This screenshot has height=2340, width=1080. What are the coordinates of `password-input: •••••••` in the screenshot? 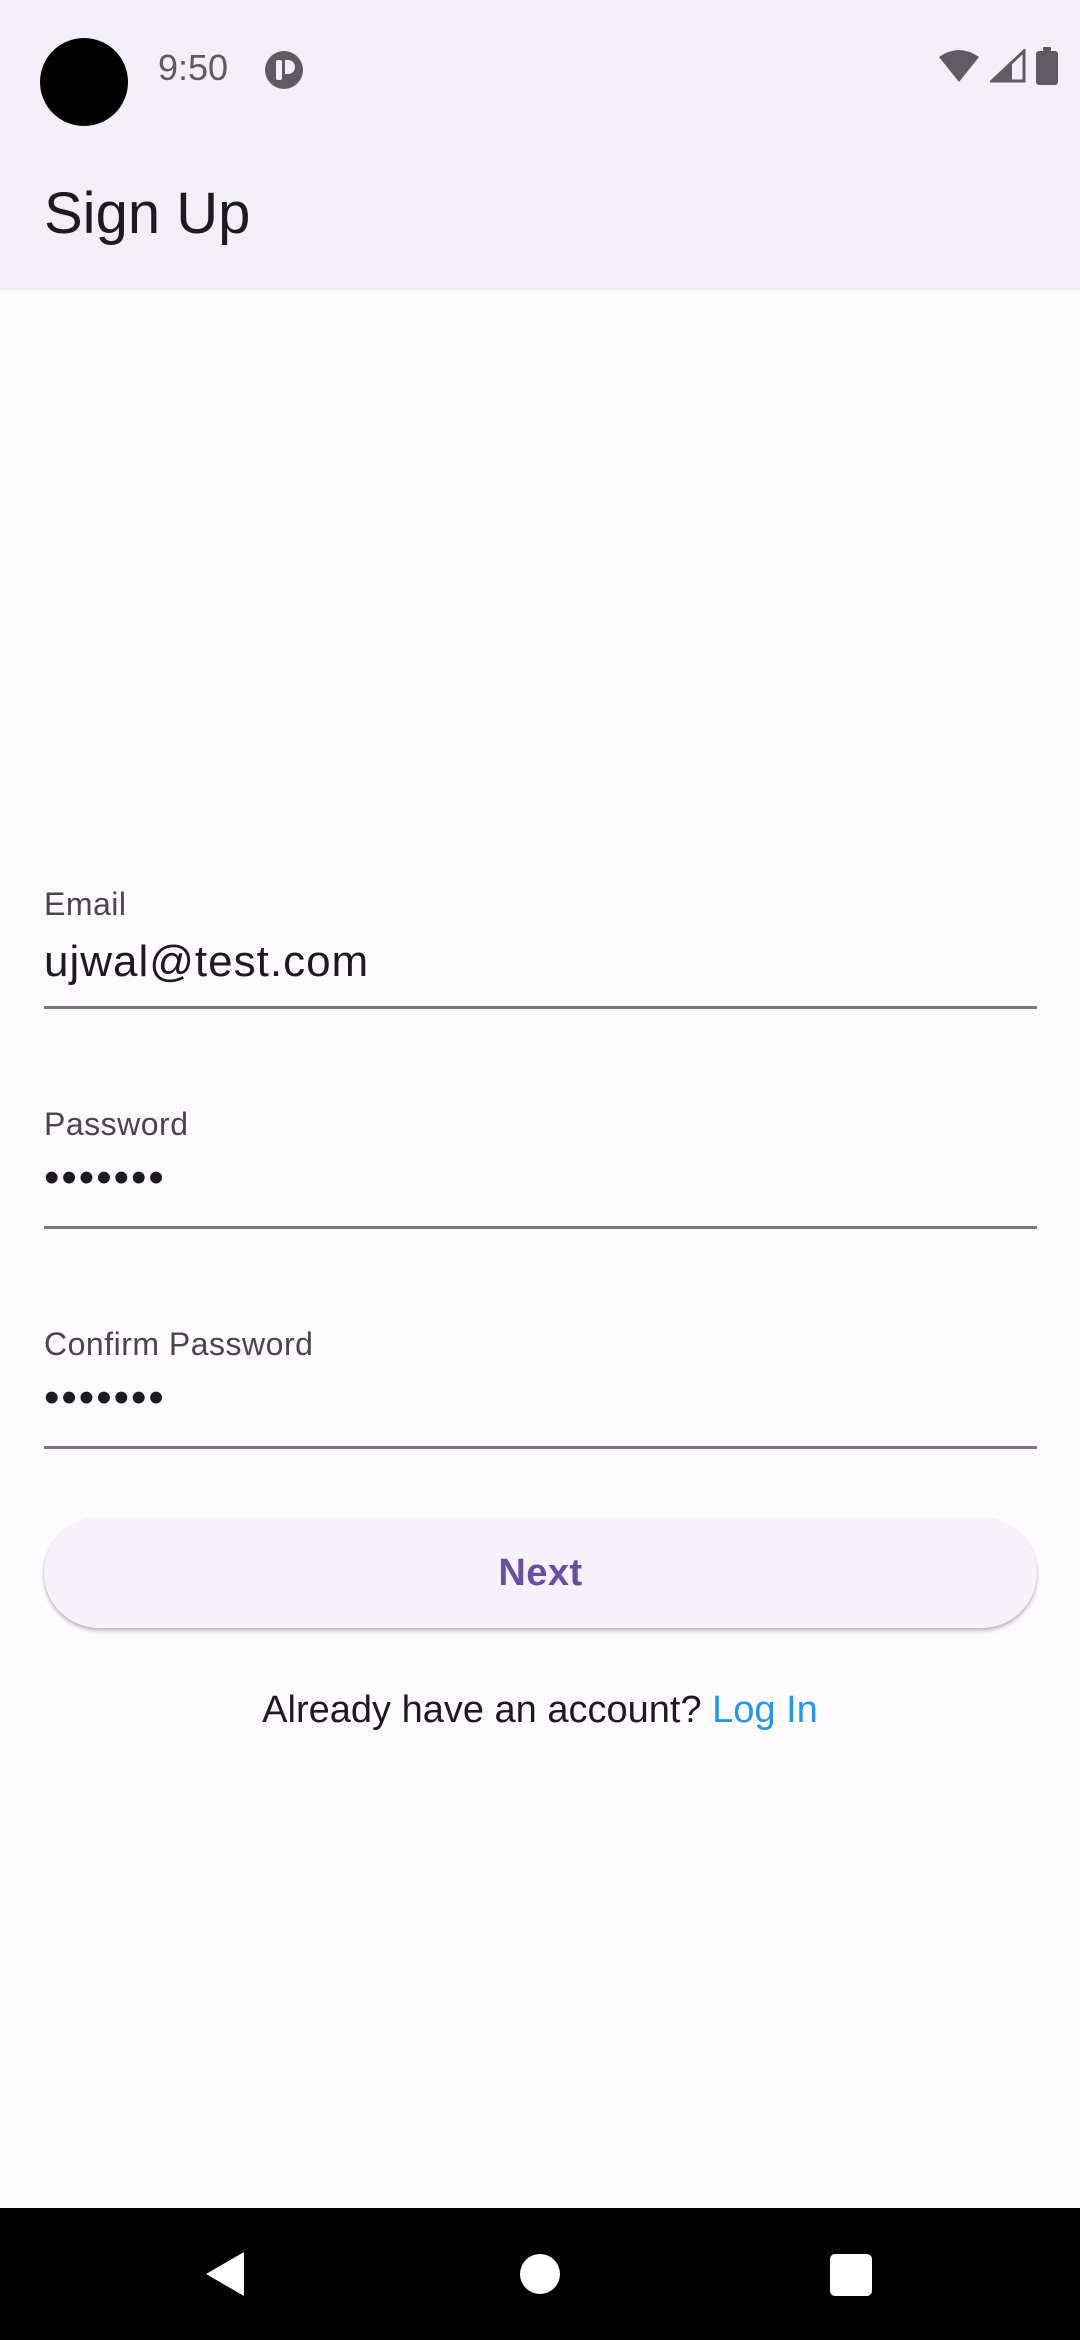 It's located at (105, 1178).